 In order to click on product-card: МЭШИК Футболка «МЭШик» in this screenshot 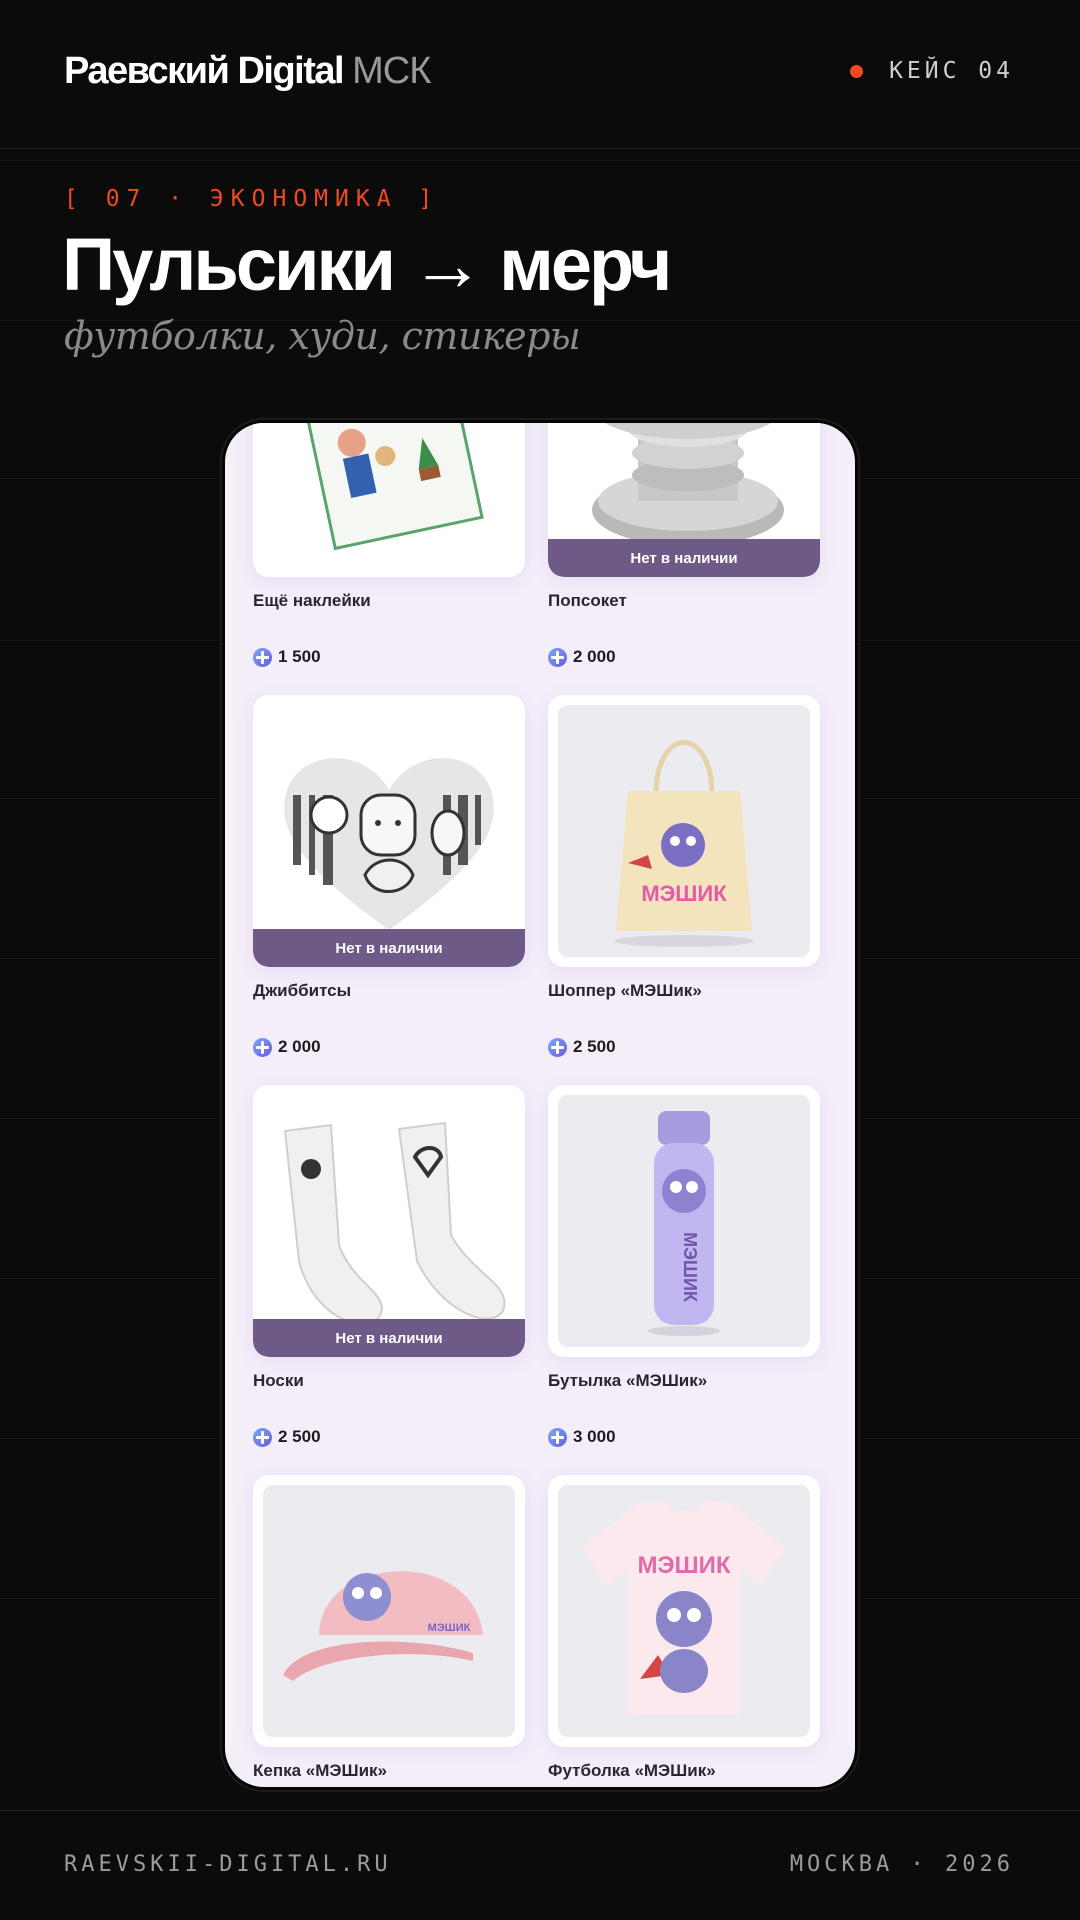, I will do `click(684, 1628)`.